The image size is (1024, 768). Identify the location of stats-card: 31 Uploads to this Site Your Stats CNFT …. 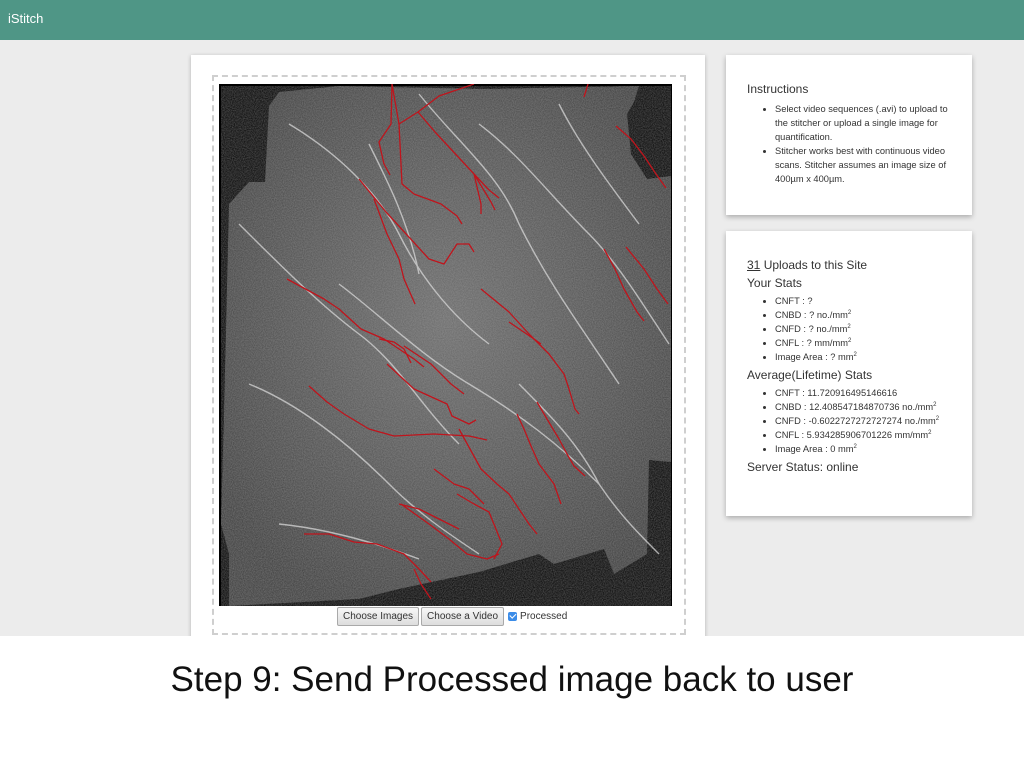
(849, 373).